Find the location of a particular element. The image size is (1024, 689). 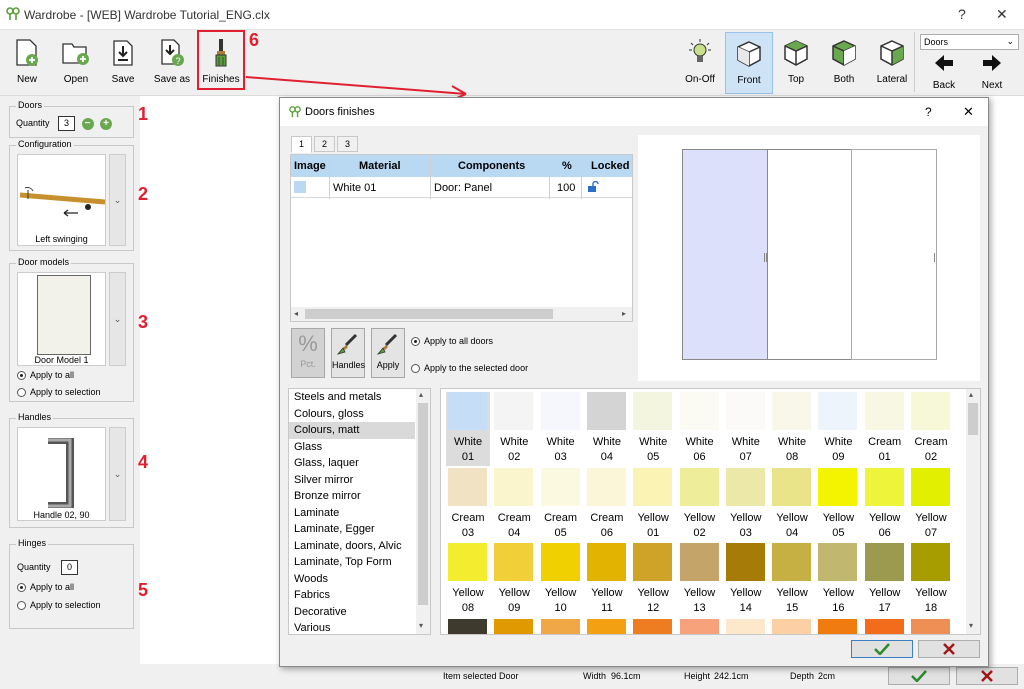

swatch-item: Yellow 13 is located at coordinates (700, 580).